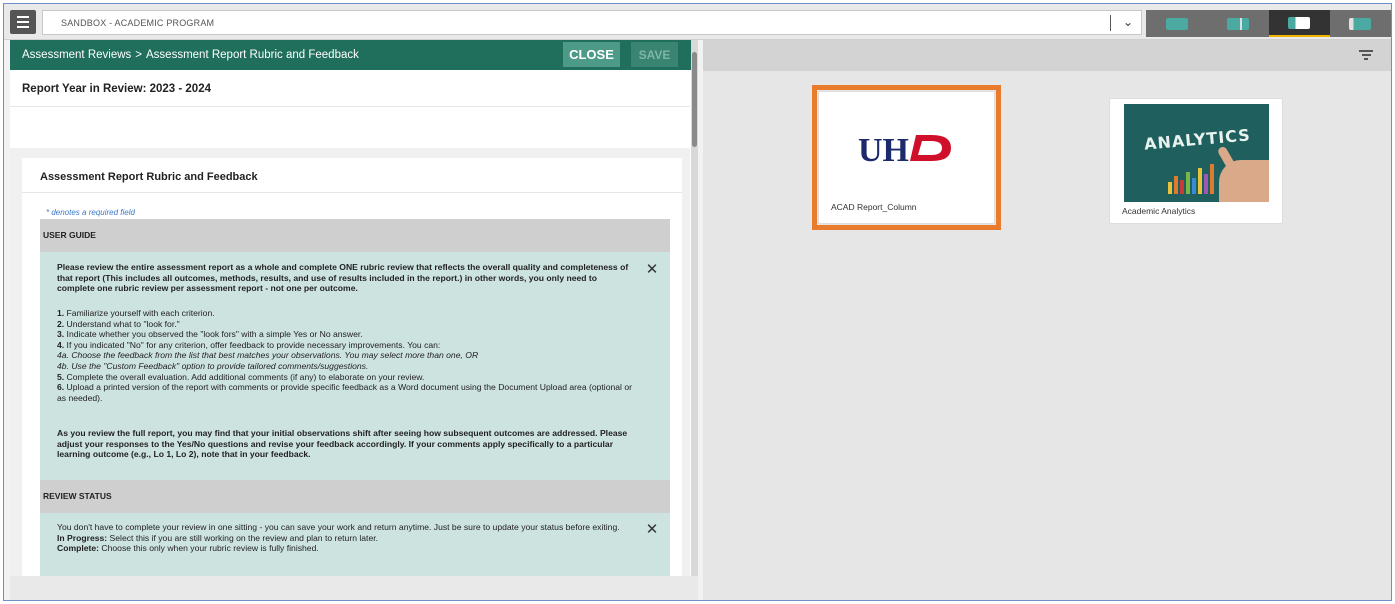 The image size is (1395, 604). I want to click on layout-full-icon, so click(1176, 23).